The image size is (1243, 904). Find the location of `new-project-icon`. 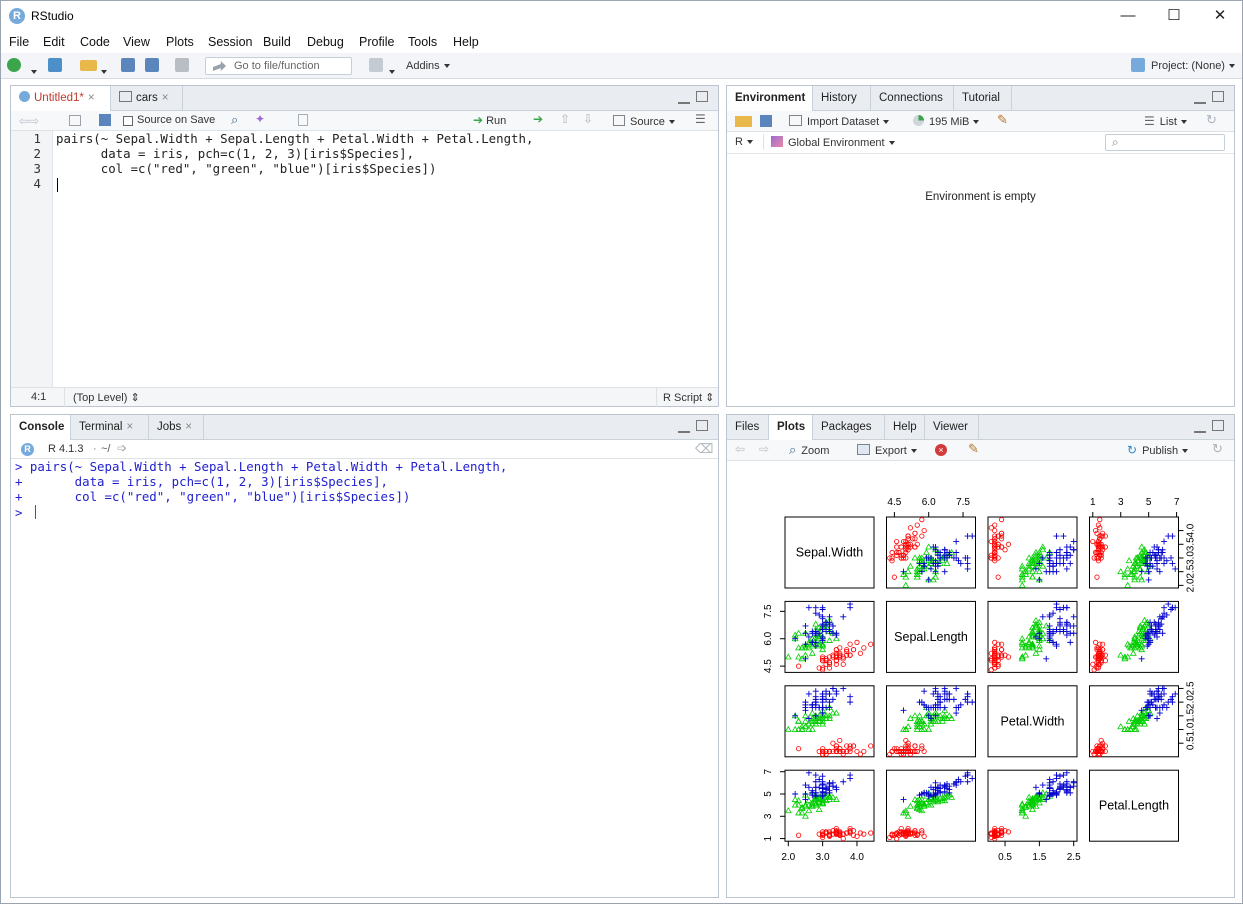

new-project-icon is located at coordinates (55, 65).